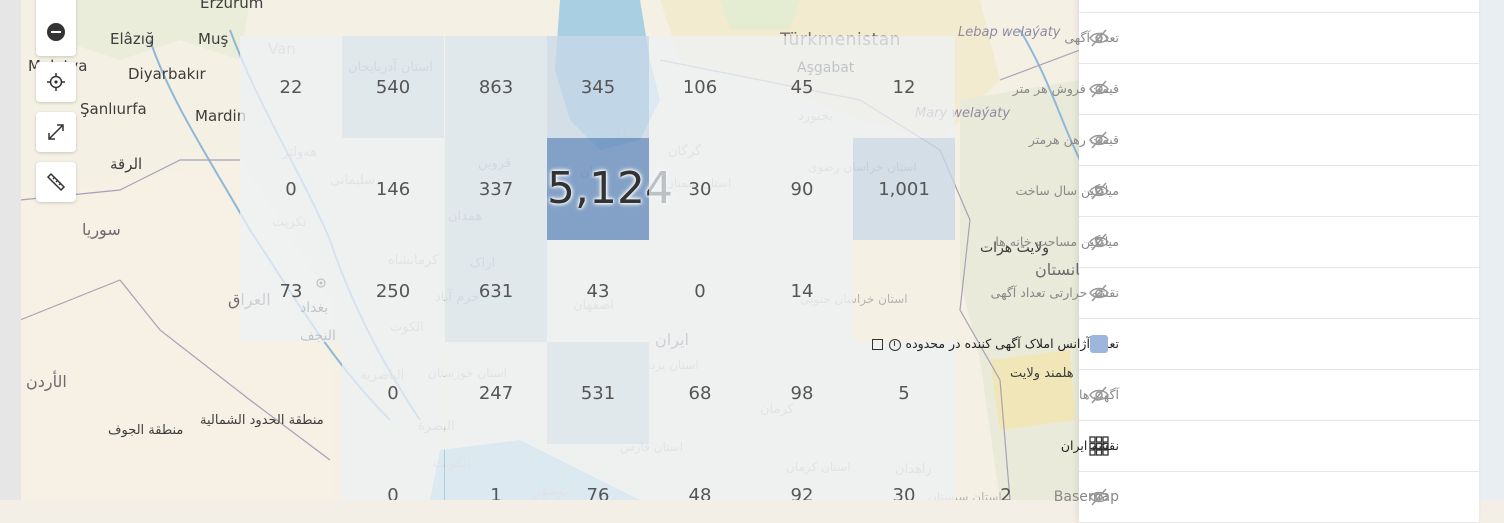 Image resolution: width=1504 pixels, height=523 pixels. I want to click on map-label: Mardin, so click(221, 116).